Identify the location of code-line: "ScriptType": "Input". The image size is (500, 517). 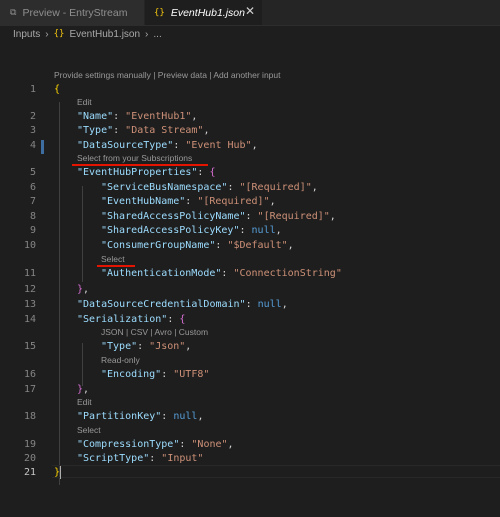
(140, 458).